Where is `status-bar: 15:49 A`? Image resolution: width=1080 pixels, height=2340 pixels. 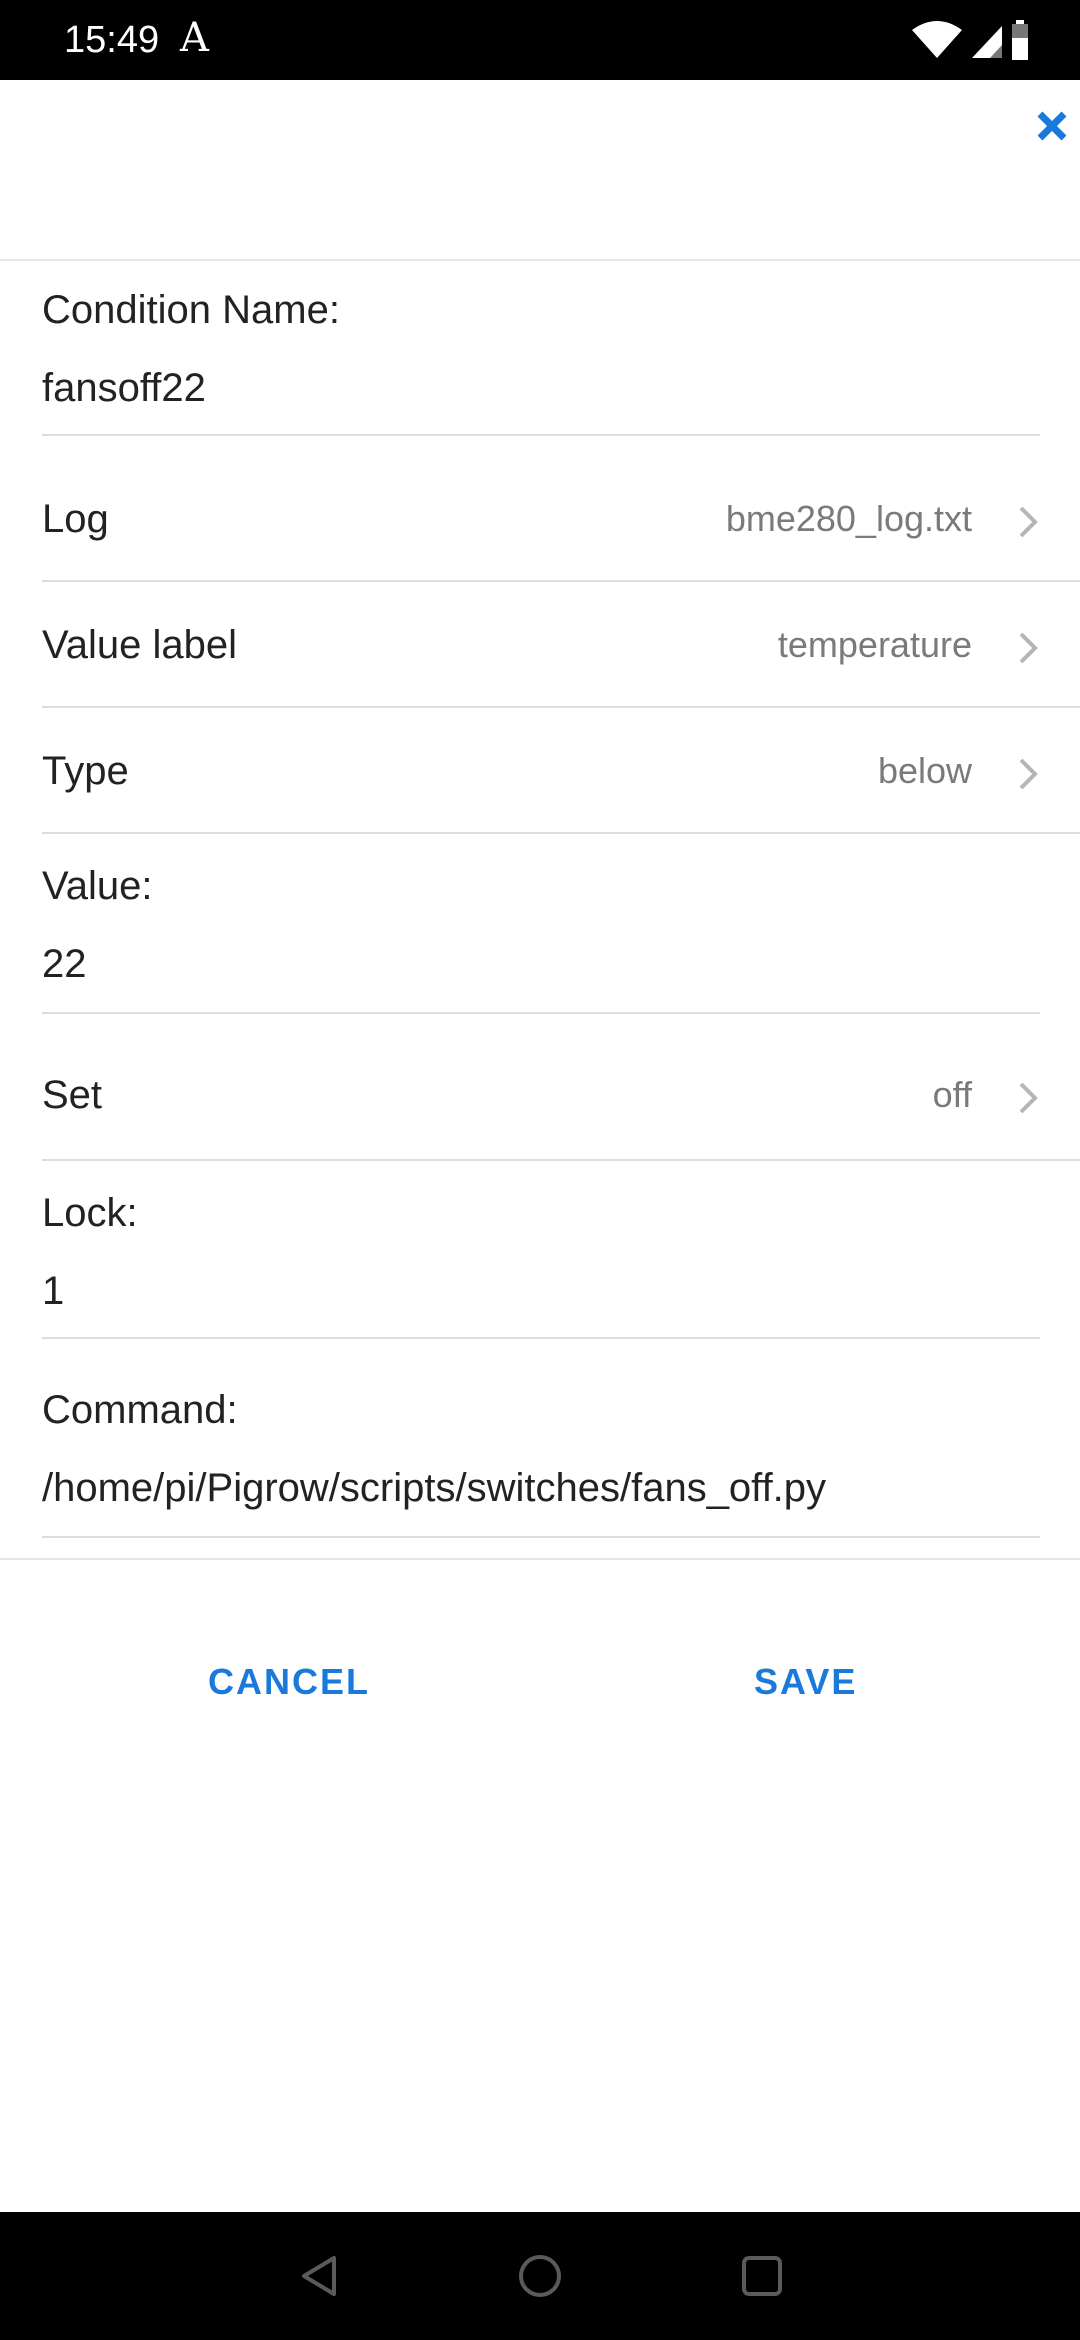 status-bar: 15:49 A is located at coordinates (540, 40).